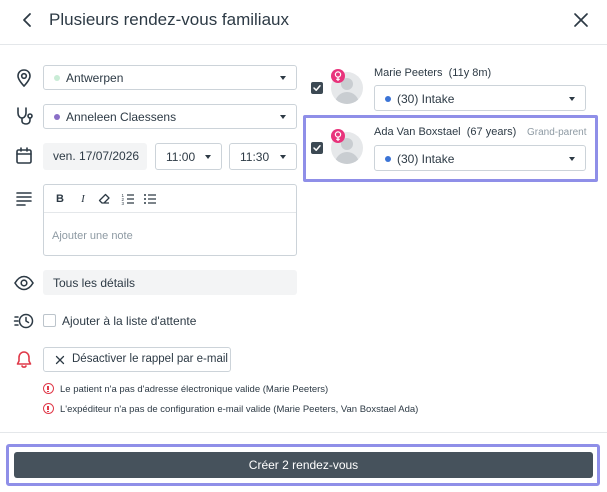 The image size is (607, 492). I want to click on patient-name: Marie Peeters, so click(408, 73).